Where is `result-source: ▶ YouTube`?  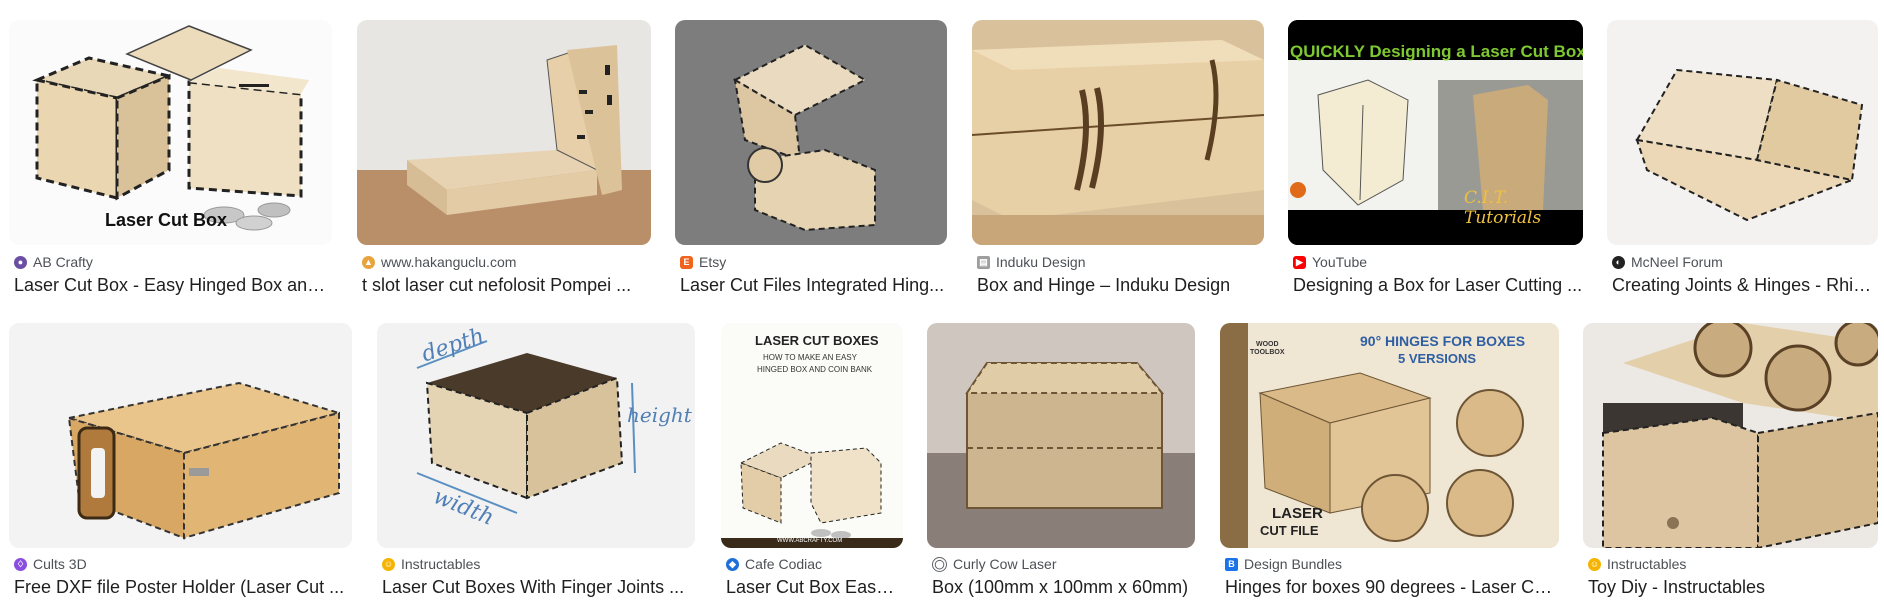
result-source: ▶ YouTube is located at coordinates (1330, 262).